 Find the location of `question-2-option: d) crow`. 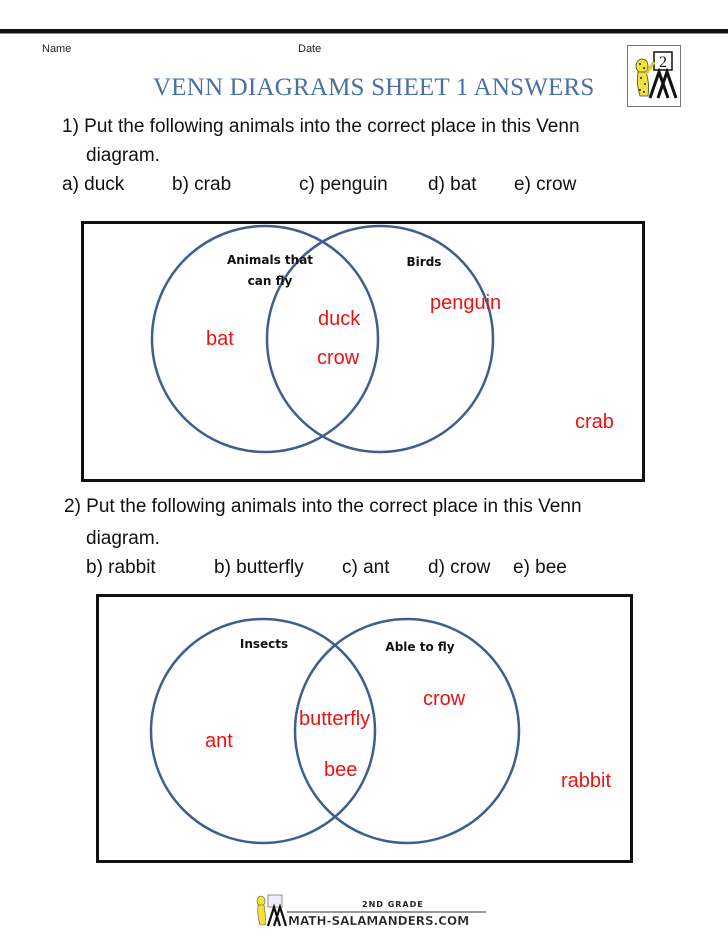

question-2-option: d) crow is located at coordinates (459, 567).